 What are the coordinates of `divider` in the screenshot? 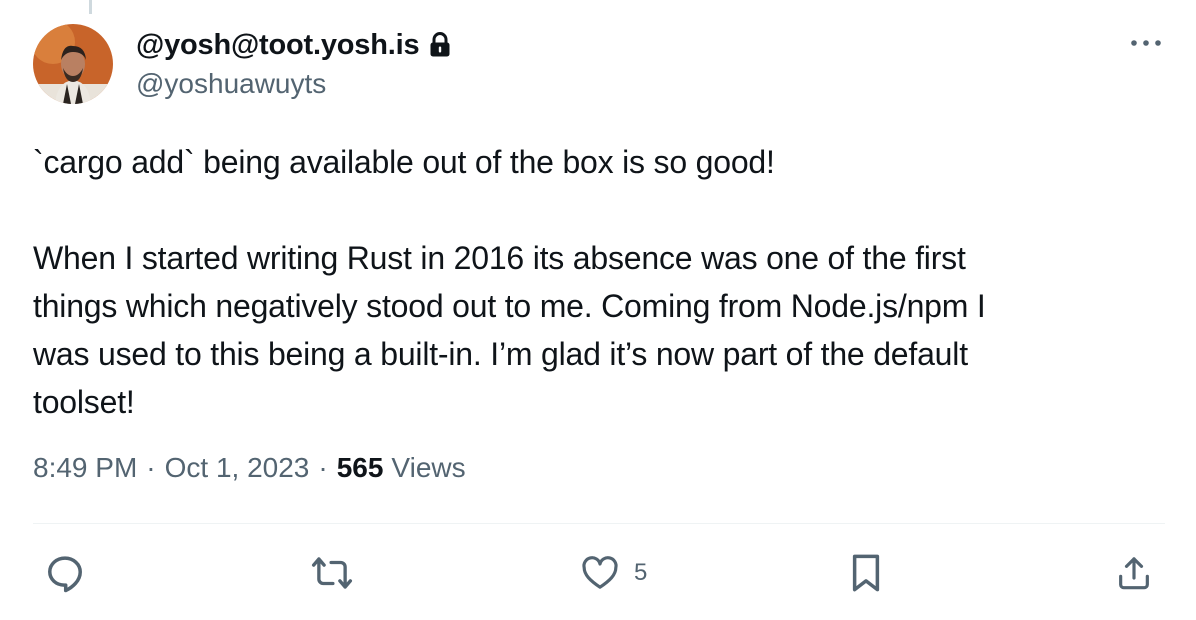 It's located at (599, 523).